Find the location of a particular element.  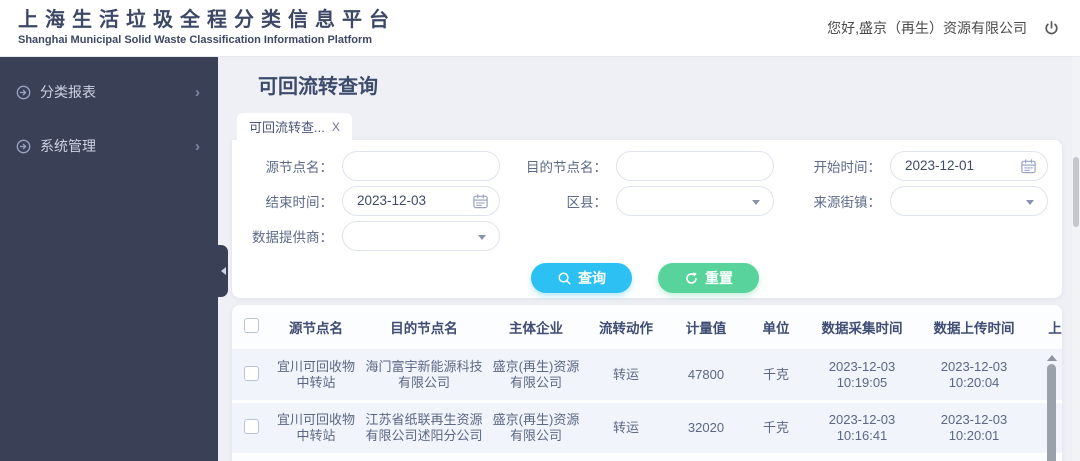

field-source-town: 来源街镇： is located at coordinates (919, 200).